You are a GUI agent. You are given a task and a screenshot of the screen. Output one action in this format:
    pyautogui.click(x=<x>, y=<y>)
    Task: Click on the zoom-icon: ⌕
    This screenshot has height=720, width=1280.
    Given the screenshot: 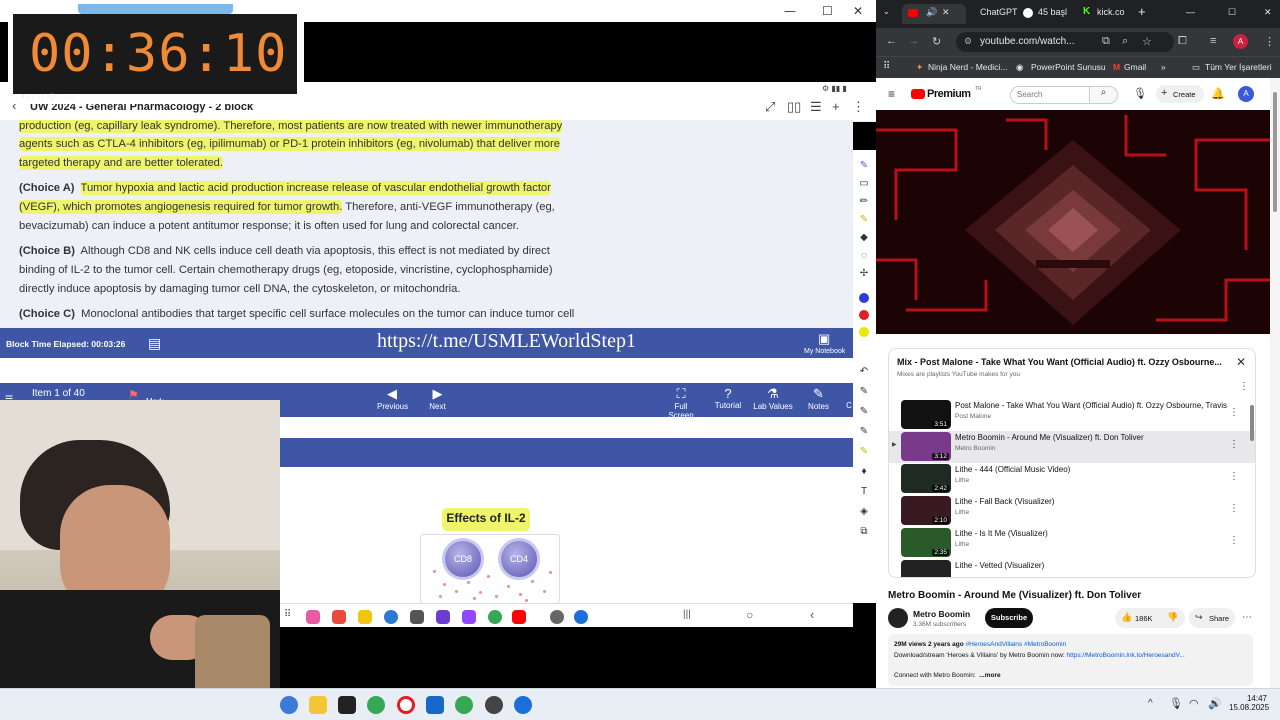 What is the action you would take?
    pyautogui.click(x=1125, y=41)
    